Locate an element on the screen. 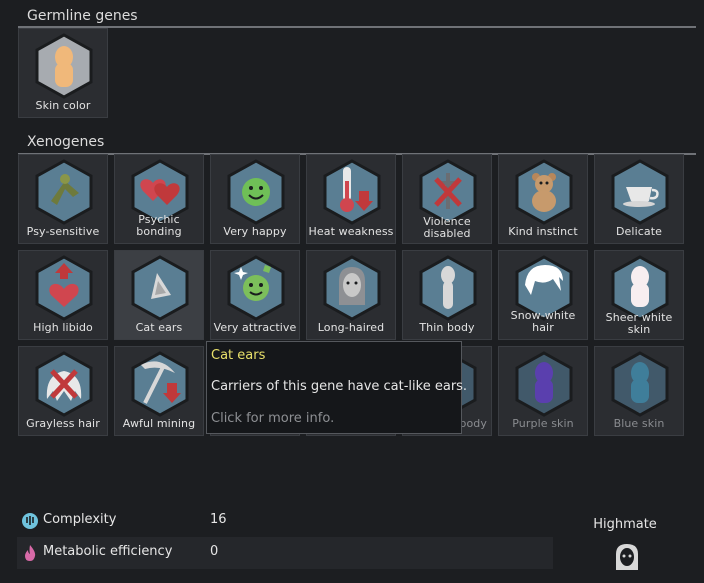  gene-tile-violence-disabled: Violence disabled is located at coordinates (447, 199).